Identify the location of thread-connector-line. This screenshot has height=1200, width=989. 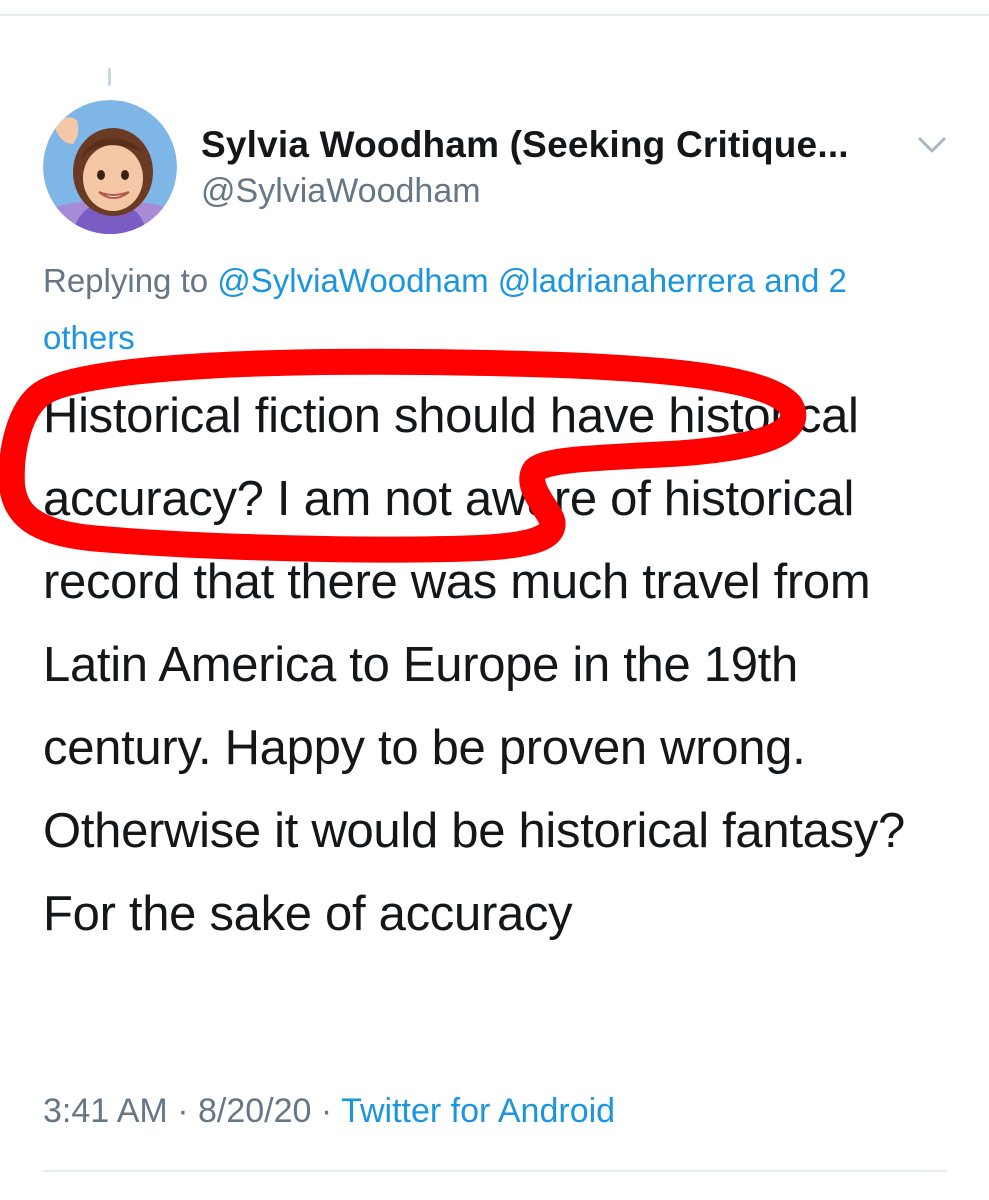
(109, 77).